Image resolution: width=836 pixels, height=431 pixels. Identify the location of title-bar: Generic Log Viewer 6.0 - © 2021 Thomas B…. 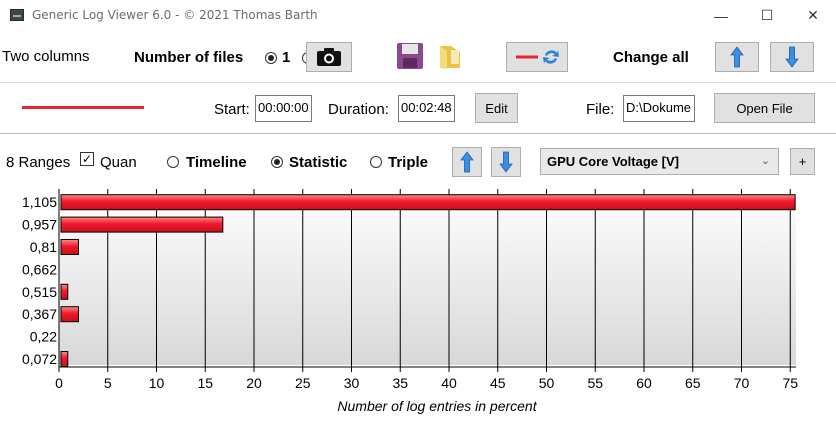
(418, 15).